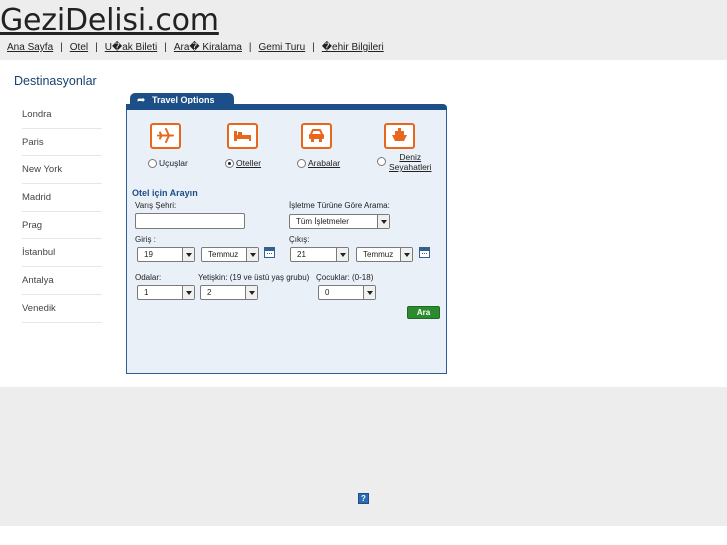 Image resolution: width=727 pixels, height=545 pixels. I want to click on business-type-value: Tüm İşletmeler, so click(322, 221).